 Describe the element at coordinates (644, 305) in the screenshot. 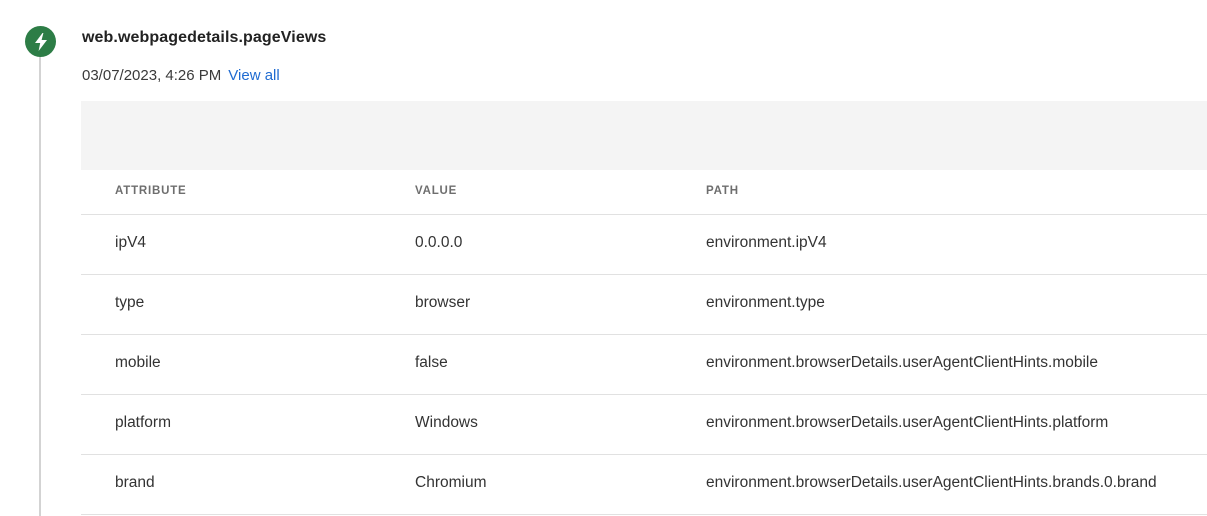

I see `table-row: type browser environment.type` at that location.